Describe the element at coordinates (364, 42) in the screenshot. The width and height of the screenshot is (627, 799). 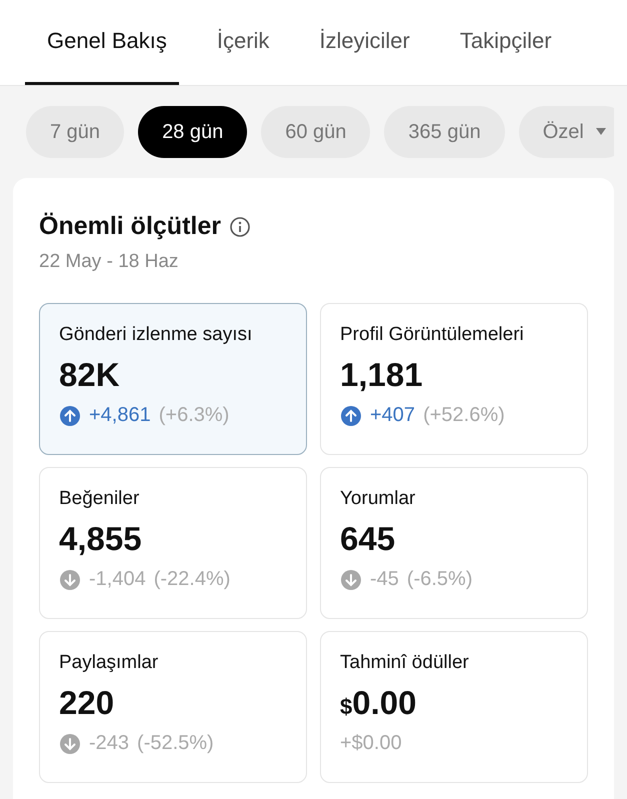
I see `tab: İzleyiciler` at that location.